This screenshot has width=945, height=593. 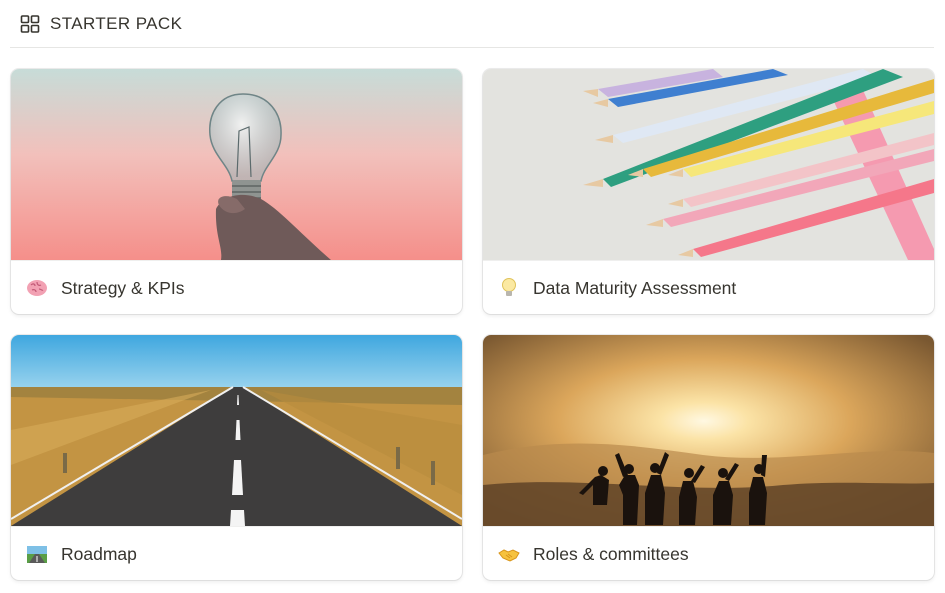 What do you see at coordinates (509, 288) in the screenshot?
I see `lightbulb-icon` at bounding box center [509, 288].